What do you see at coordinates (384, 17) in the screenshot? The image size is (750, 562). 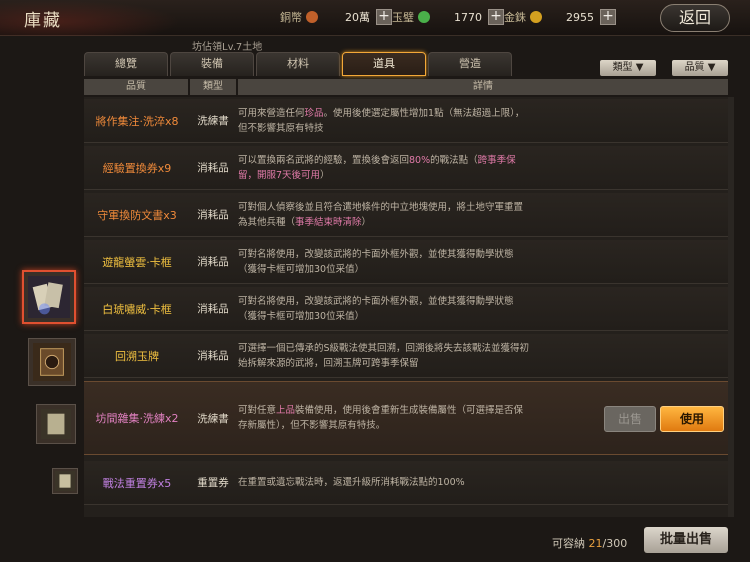 I see `add-copper-button: +` at bounding box center [384, 17].